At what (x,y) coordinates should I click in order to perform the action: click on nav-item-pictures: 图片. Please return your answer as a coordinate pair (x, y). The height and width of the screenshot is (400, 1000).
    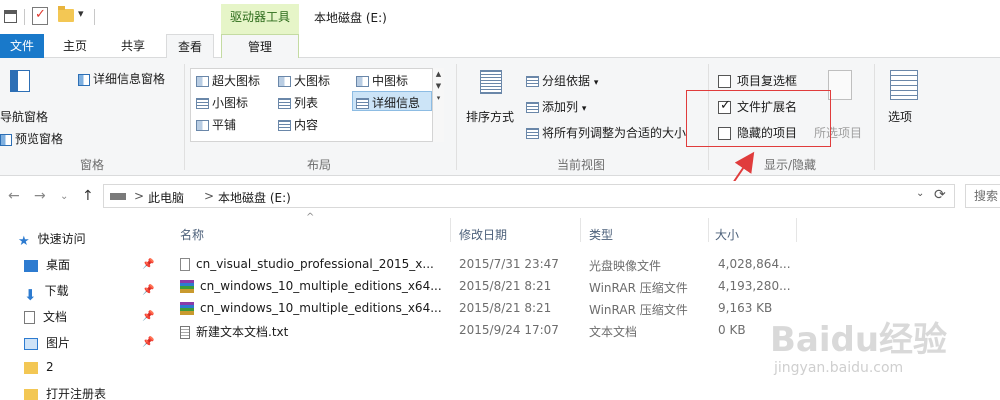
    Looking at the image, I should click on (47, 342).